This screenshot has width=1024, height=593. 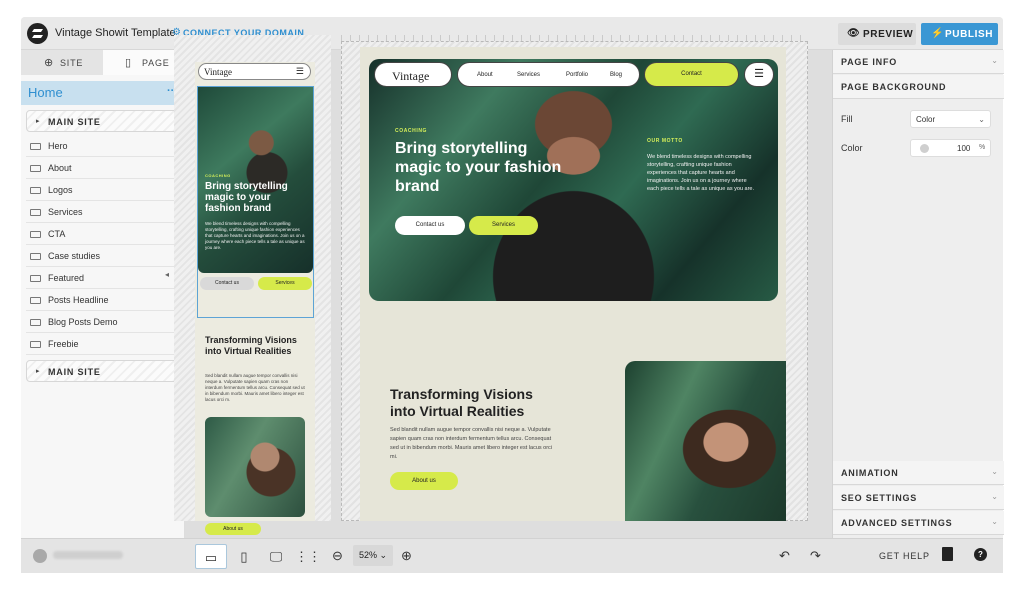 What do you see at coordinates (963, 148) in the screenshot?
I see `opacity-value: 100` at bounding box center [963, 148].